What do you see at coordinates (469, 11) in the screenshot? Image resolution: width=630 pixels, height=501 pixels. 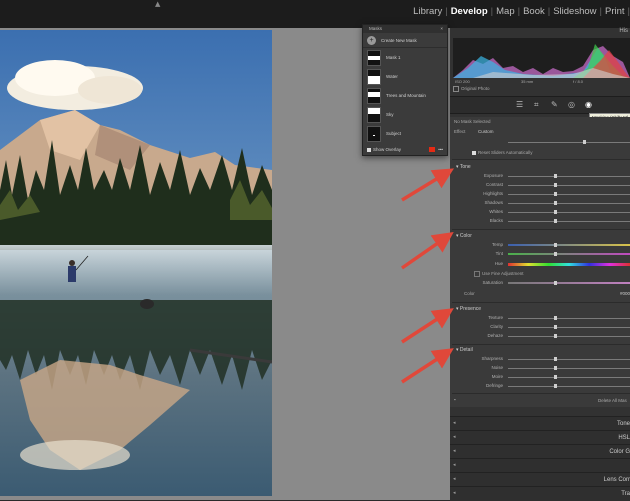 I see `module-develop: Develop` at bounding box center [469, 11].